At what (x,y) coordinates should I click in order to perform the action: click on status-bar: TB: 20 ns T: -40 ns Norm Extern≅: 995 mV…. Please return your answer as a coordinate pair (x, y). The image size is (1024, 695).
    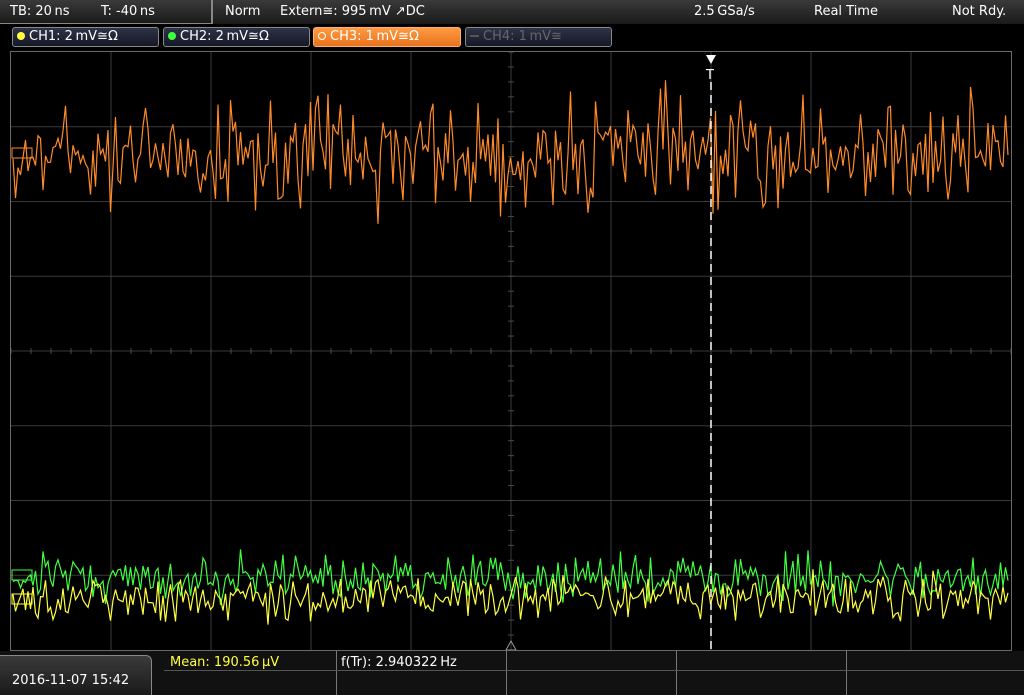
    Looking at the image, I should click on (512, 12).